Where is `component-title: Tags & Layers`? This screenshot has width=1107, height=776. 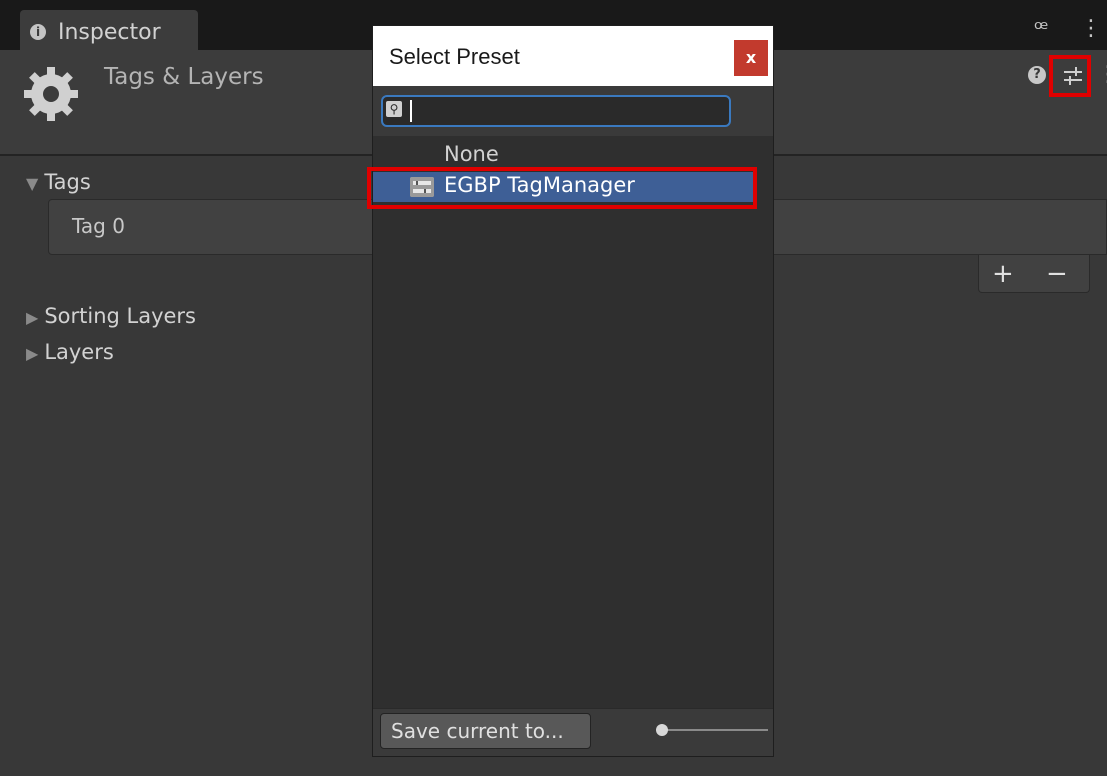
component-title: Tags & Layers is located at coordinates (184, 77).